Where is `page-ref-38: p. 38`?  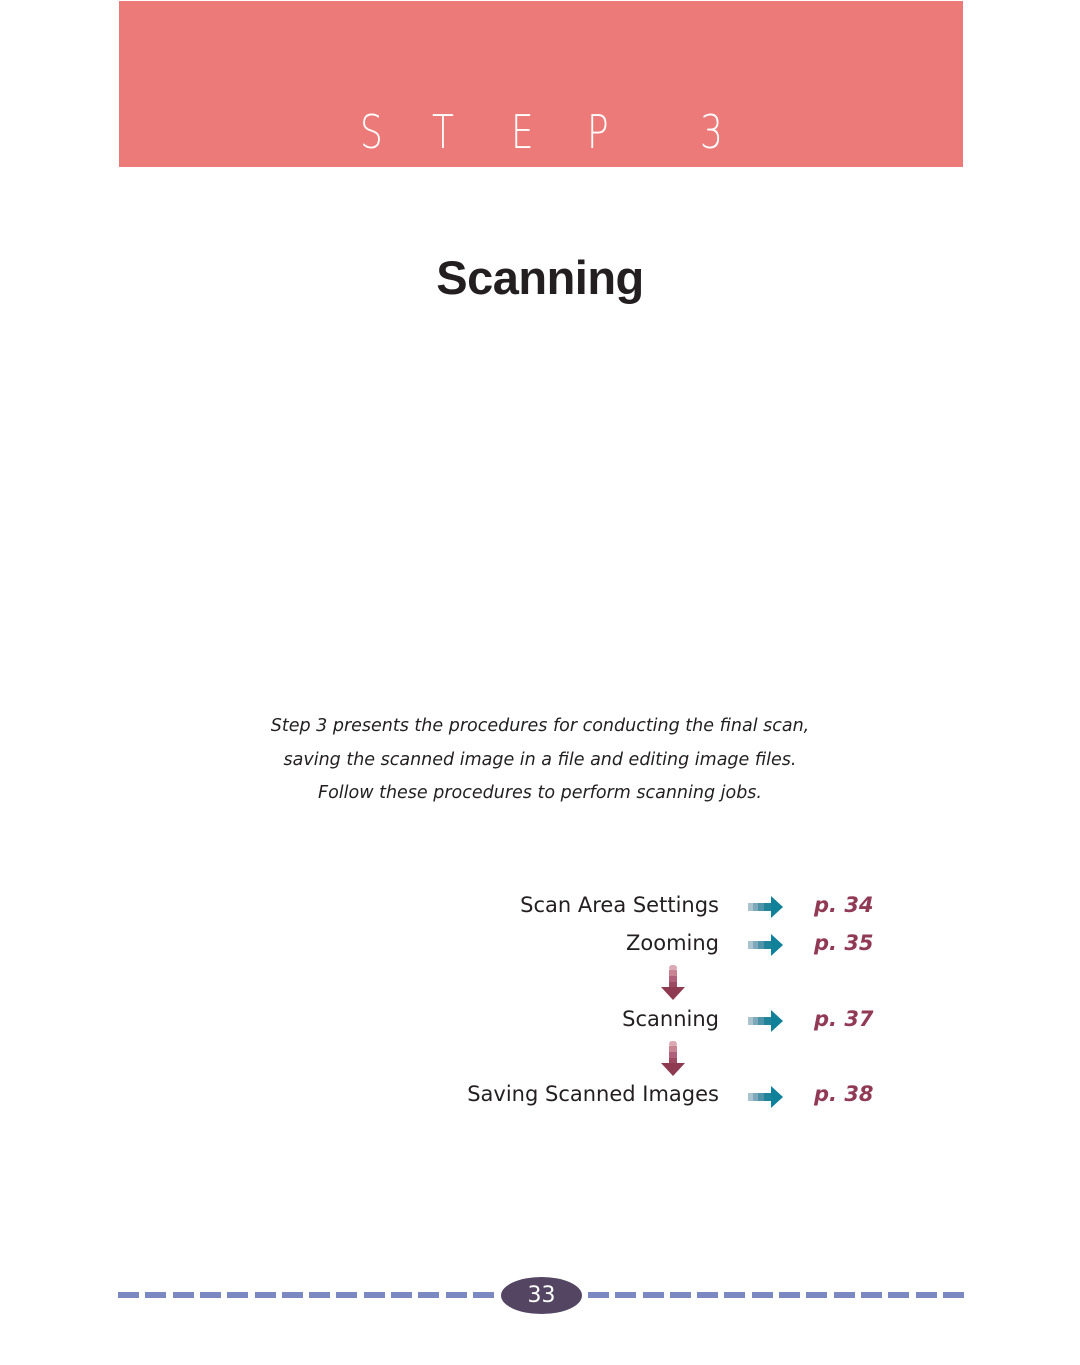
page-ref-38: p. 38 is located at coordinates (844, 1094).